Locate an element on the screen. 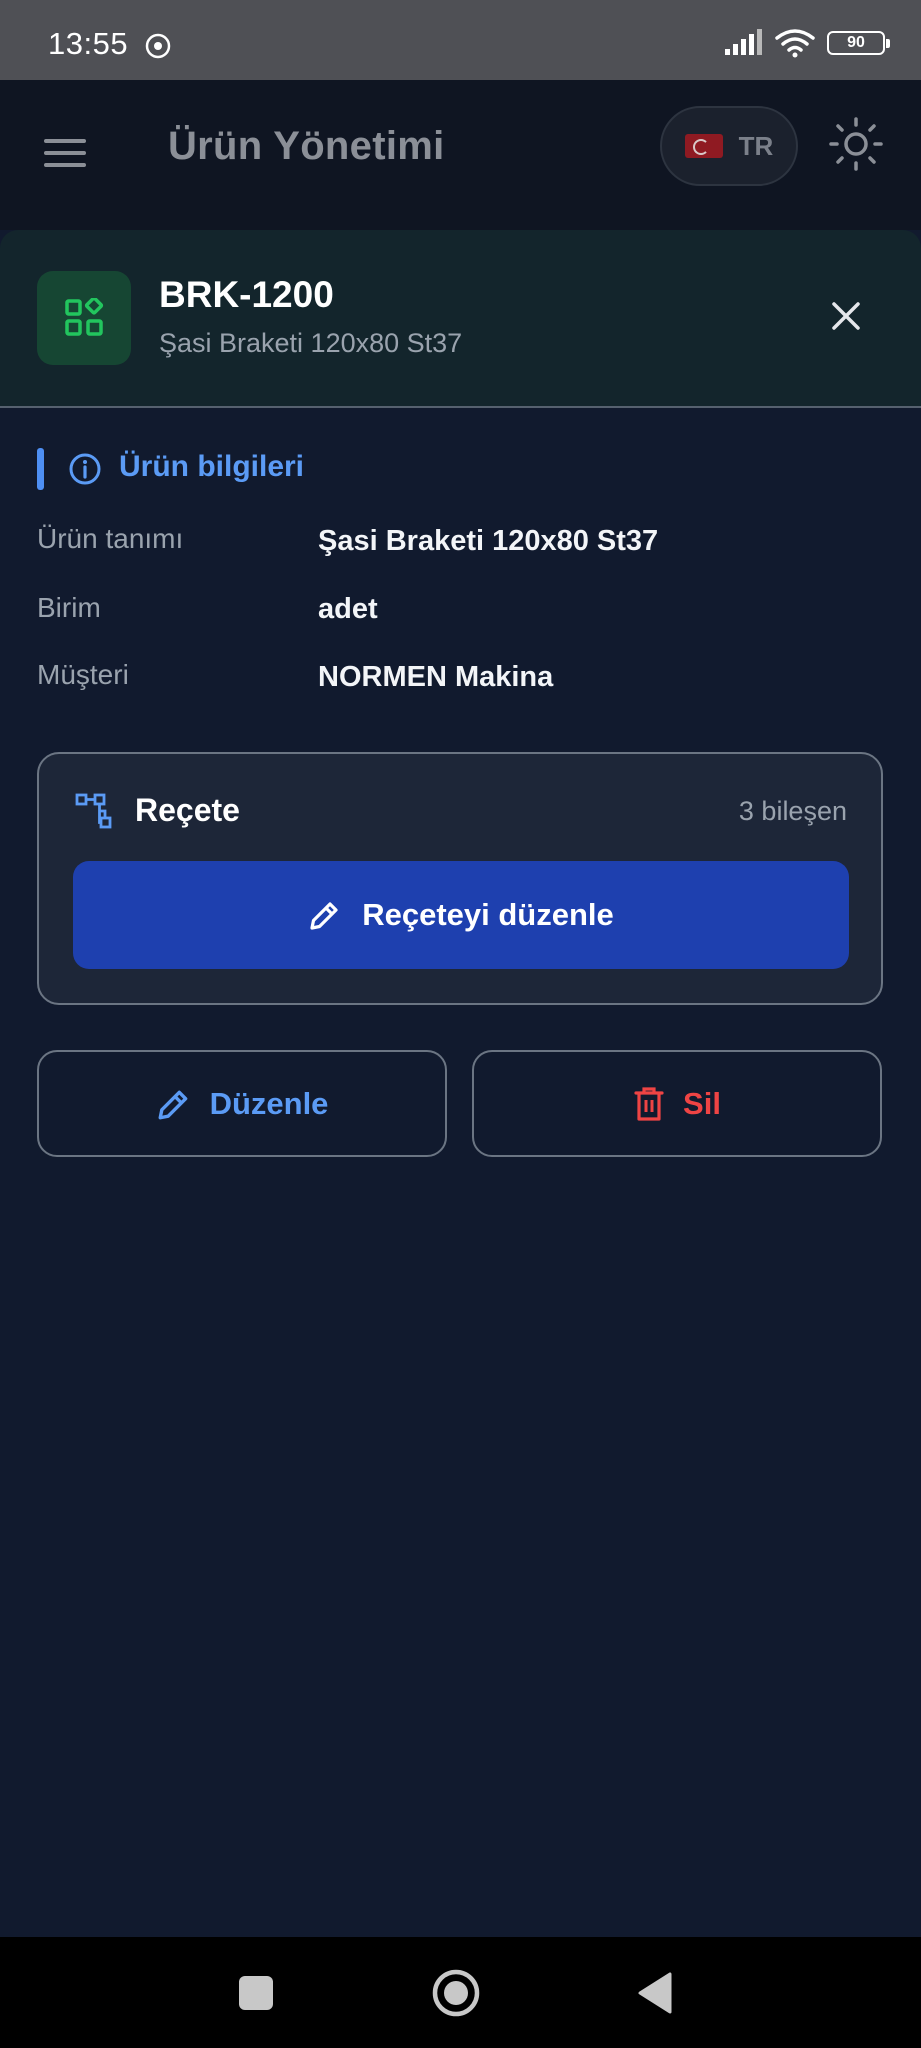  signal-icon is located at coordinates (743, 42).